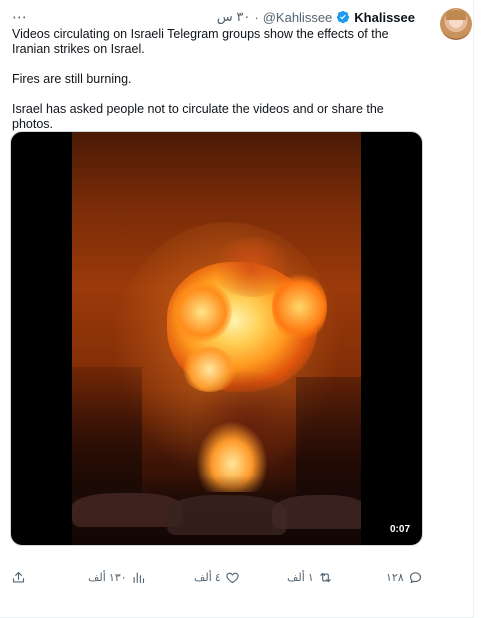  I want to click on like-button: ٤ ألف, so click(217, 577).